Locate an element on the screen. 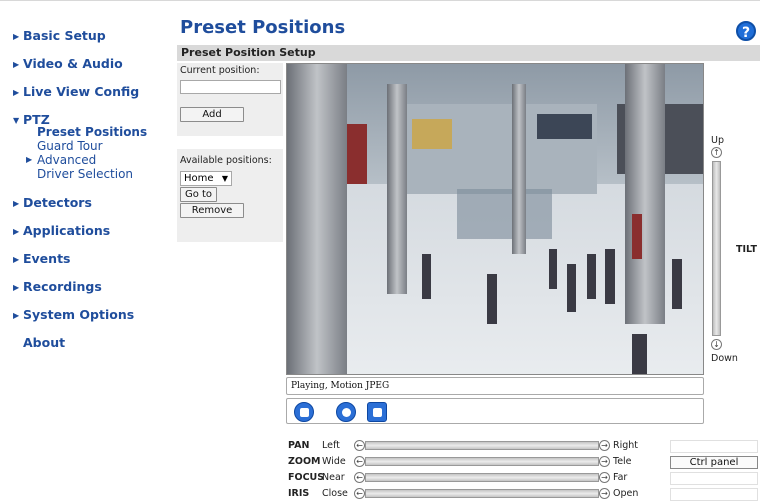  slider-right-label: Open is located at coordinates (626, 493).